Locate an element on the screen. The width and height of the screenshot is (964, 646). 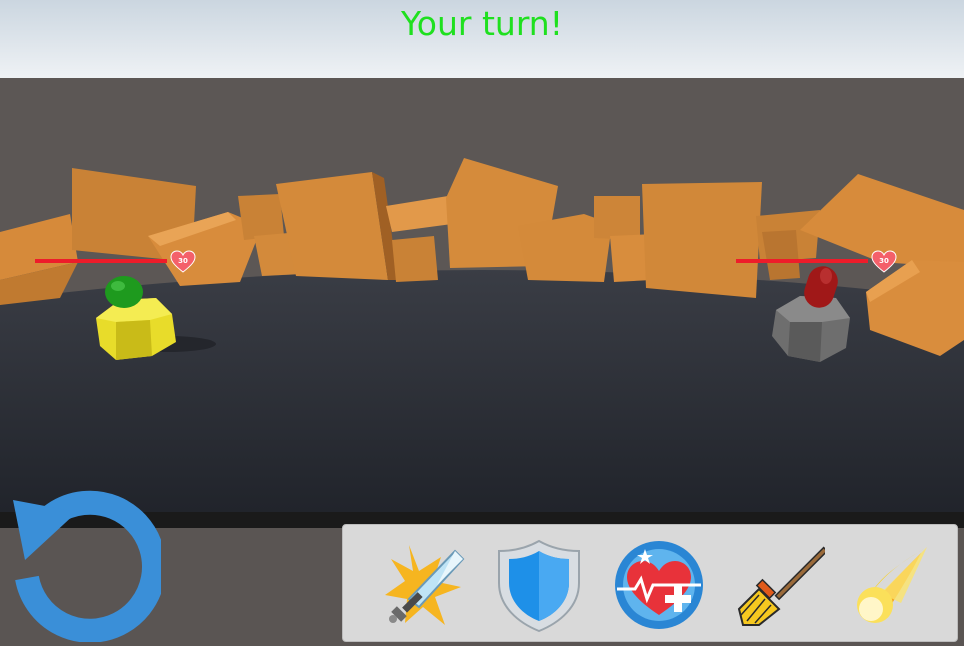
player-health-bar is located at coordinates (101, 261).